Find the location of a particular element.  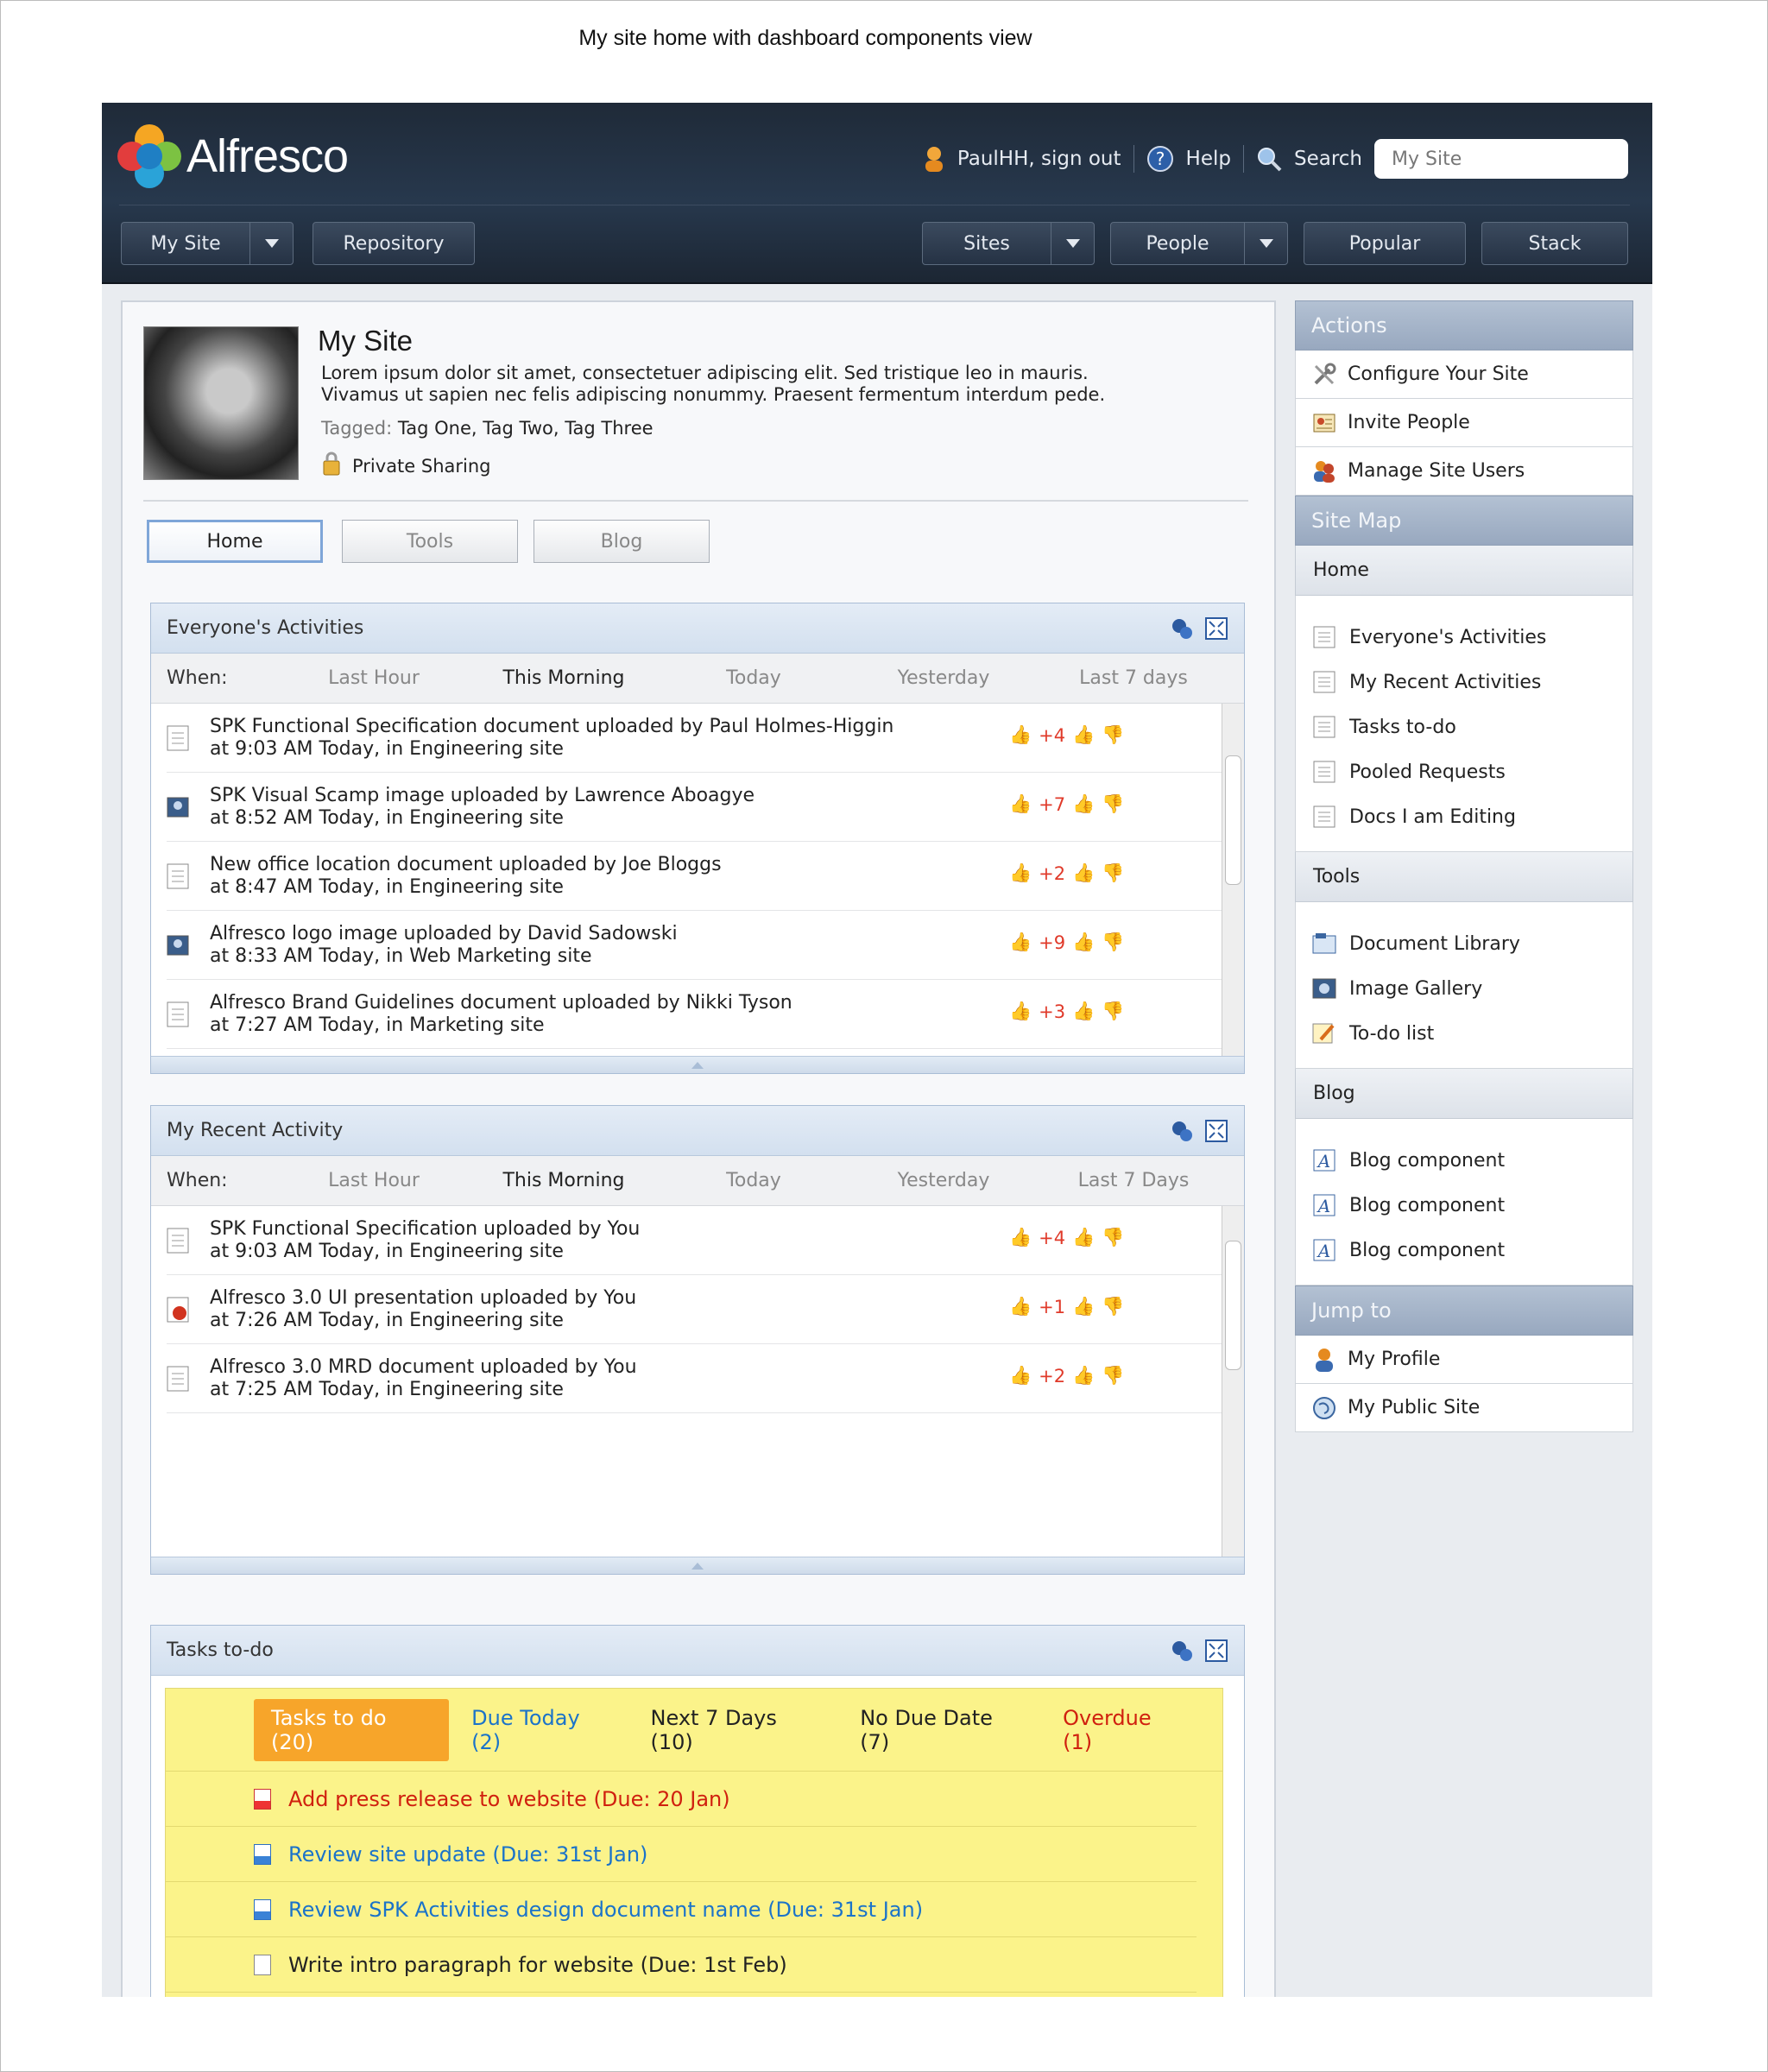

tab-home: Home is located at coordinates (235, 541).